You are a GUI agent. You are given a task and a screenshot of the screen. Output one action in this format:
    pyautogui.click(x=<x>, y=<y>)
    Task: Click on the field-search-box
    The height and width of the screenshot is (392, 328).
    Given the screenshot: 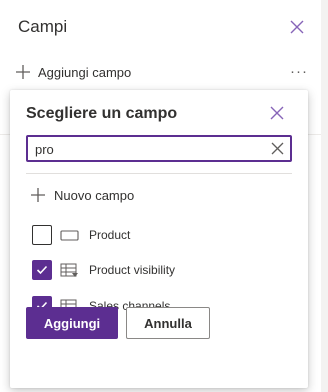 What is the action you would take?
    pyautogui.click(x=159, y=148)
    